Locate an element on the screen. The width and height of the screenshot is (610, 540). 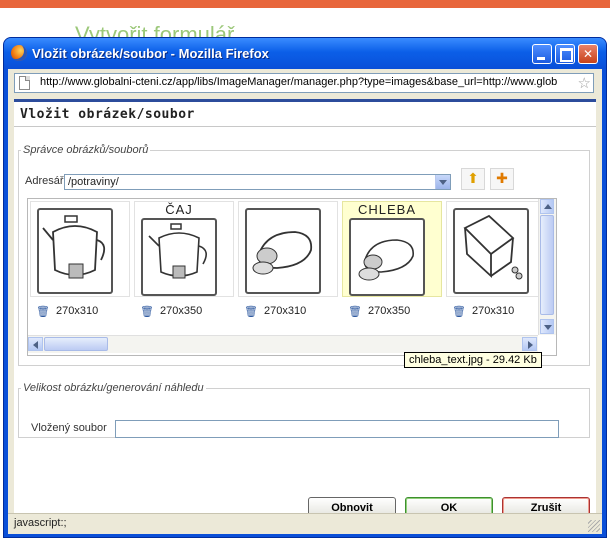
chevron-left-icon is located at coordinates (35, 345).